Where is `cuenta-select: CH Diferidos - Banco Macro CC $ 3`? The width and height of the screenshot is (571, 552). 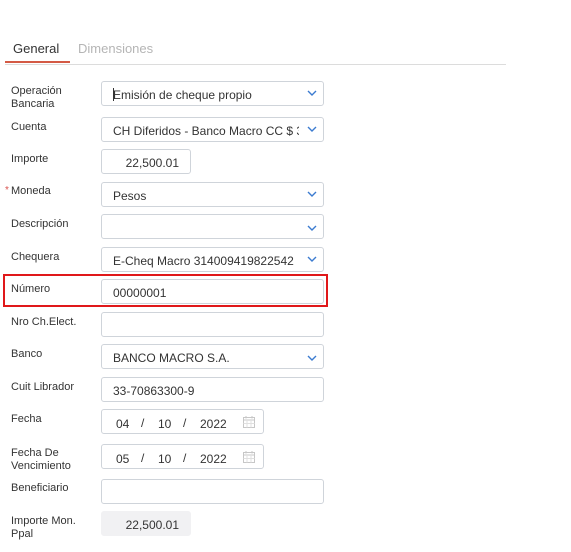 cuenta-select: CH Diferidos - Banco Macro CC $ 3 is located at coordinates (212, 129).